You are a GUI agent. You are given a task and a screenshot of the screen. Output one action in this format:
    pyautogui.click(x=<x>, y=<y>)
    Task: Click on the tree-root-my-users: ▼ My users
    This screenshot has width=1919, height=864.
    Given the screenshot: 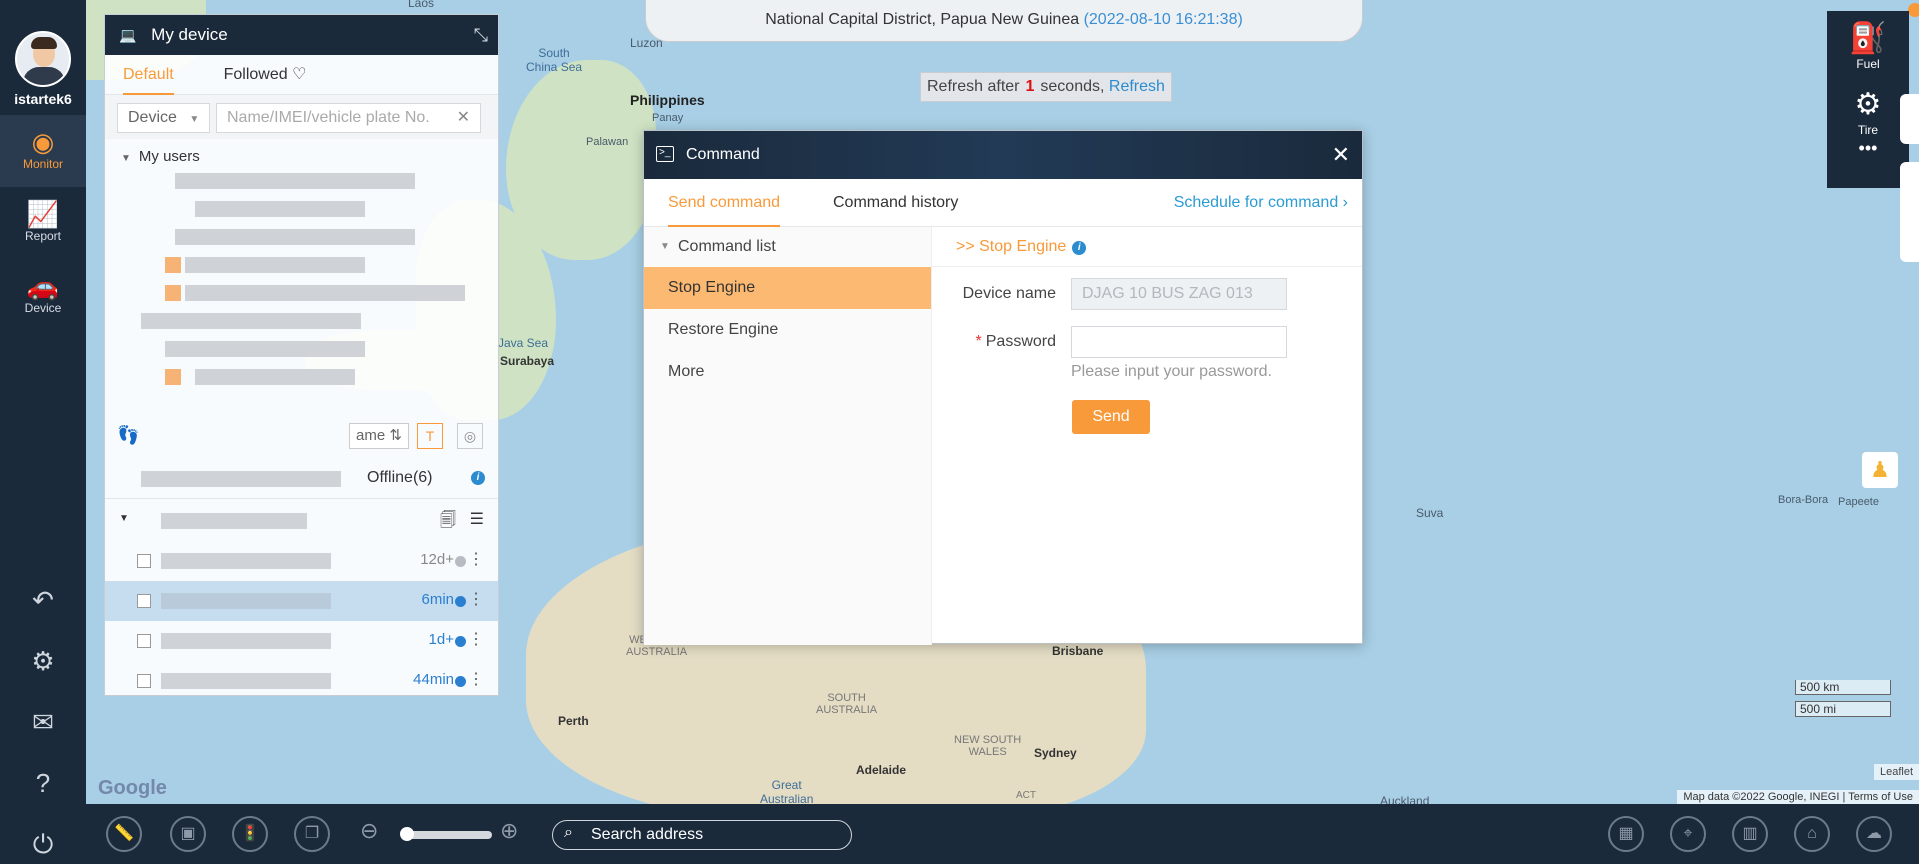 What is the action you would take?
    pyautogui.click(x=301, y=157)
    